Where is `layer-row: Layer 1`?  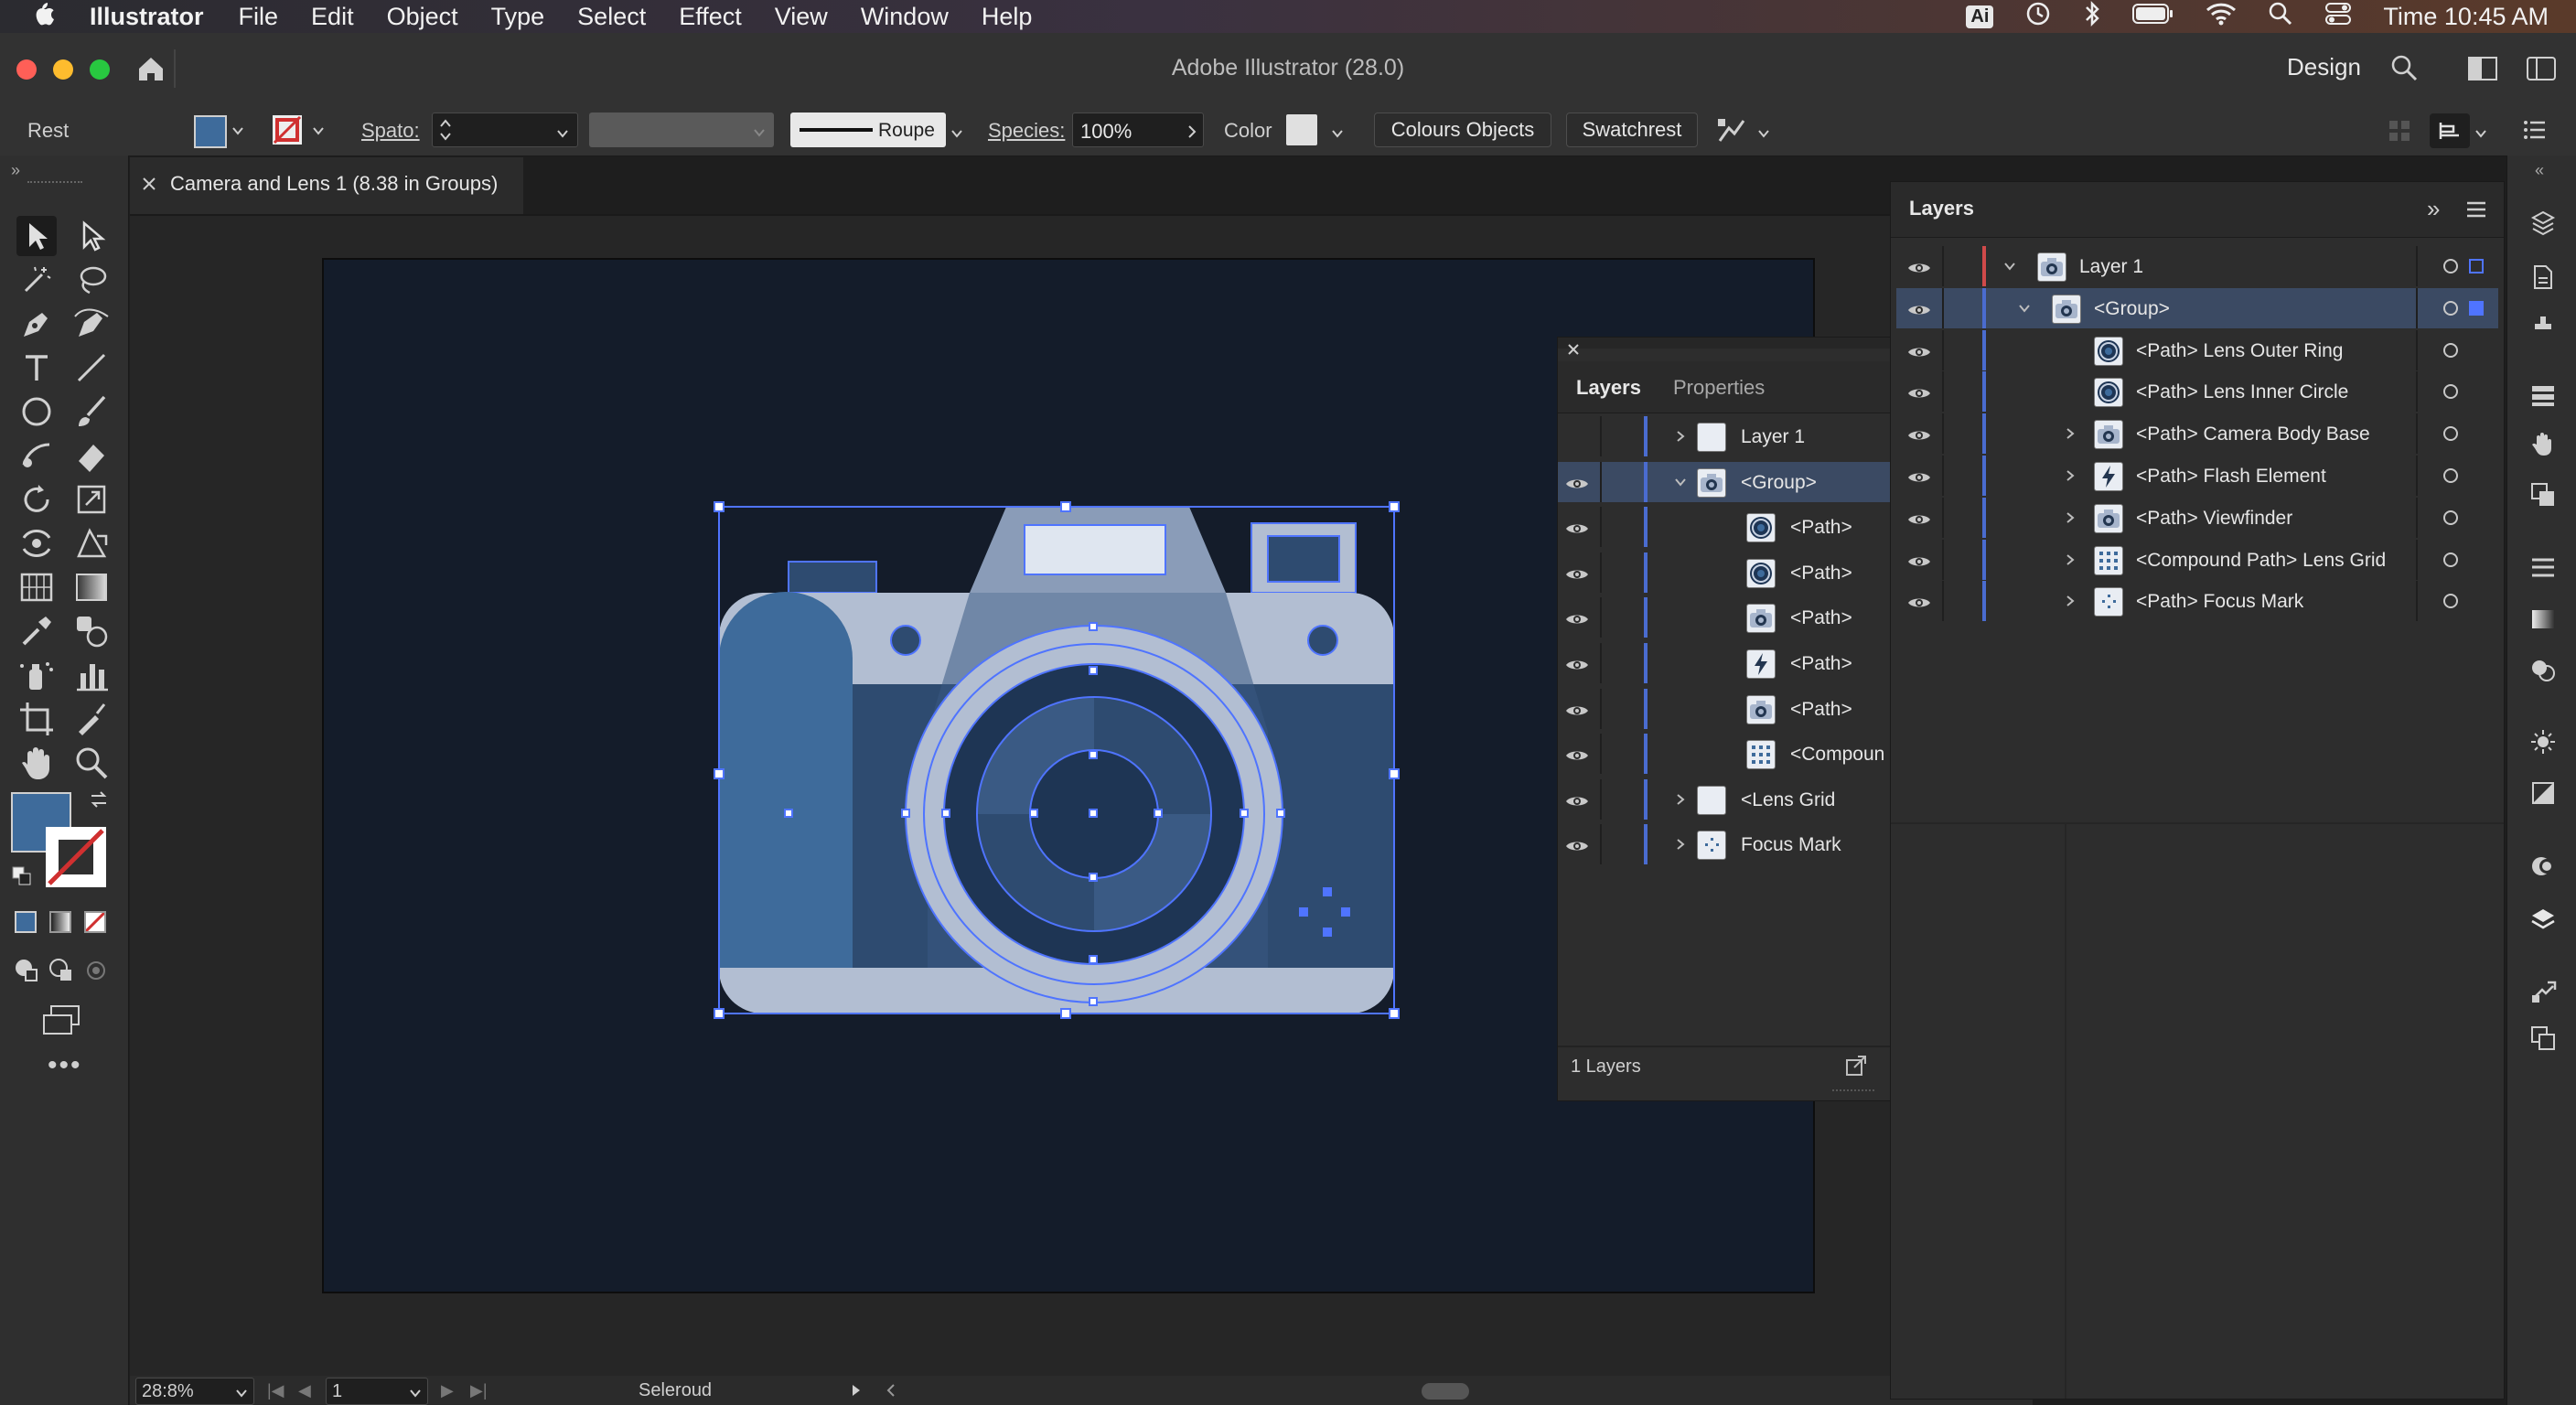
layer-row: Layer 1 is located at coordinates (2197, 266).